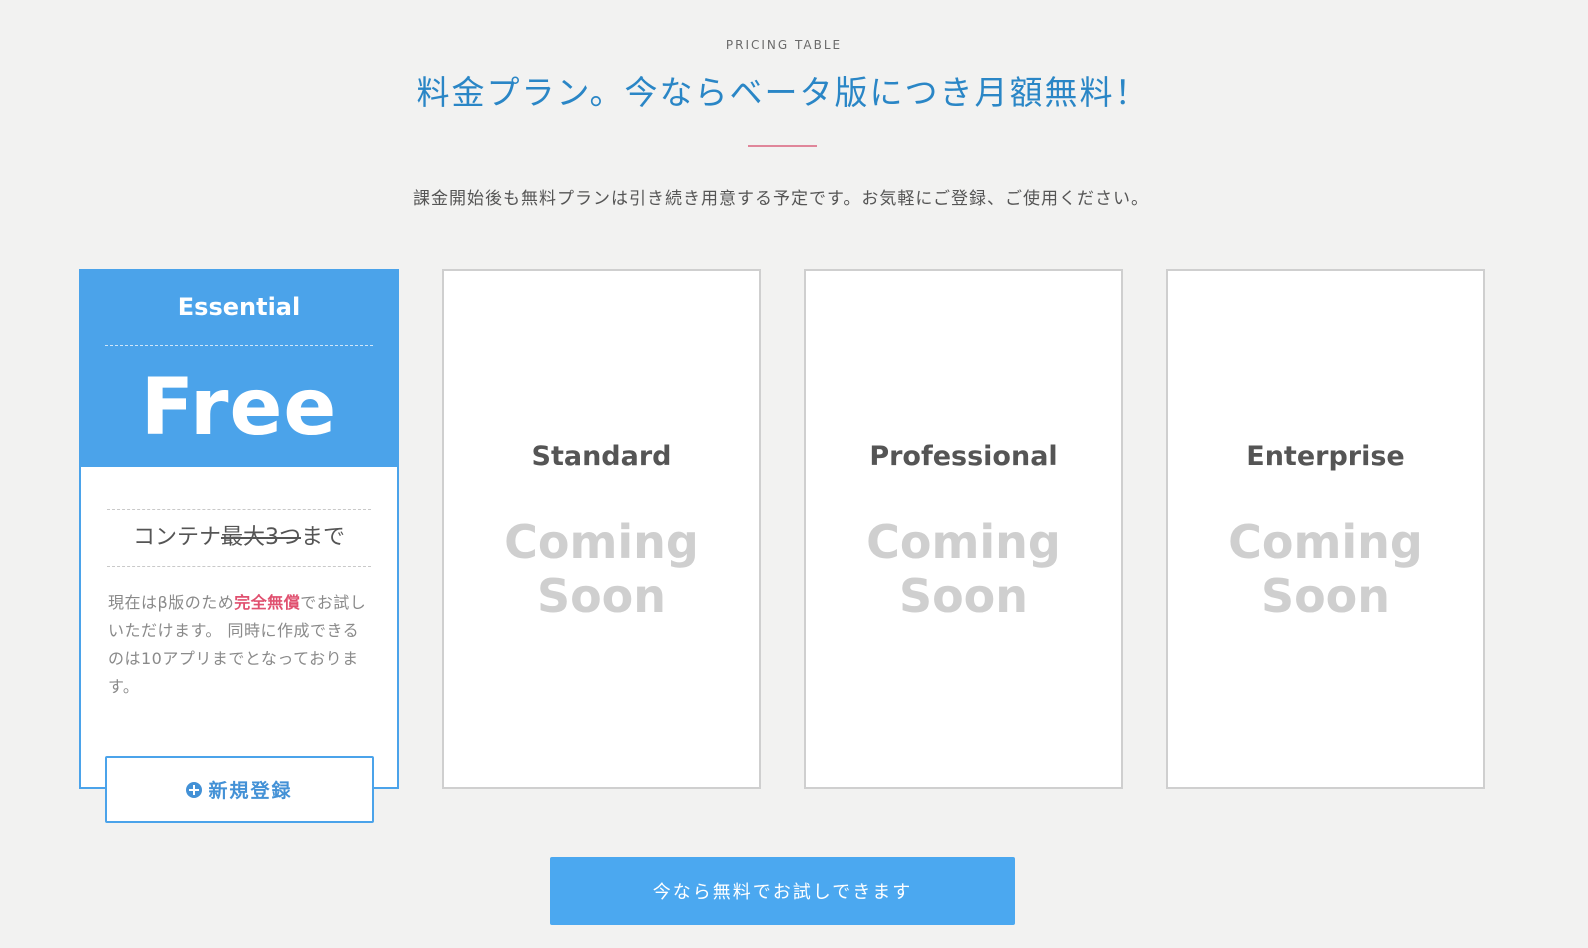 The image size is (1588, 948). Describe the element at coordinates (250, 791) in the screenshot. I see `signup-button-label: 新規登録` at that location.